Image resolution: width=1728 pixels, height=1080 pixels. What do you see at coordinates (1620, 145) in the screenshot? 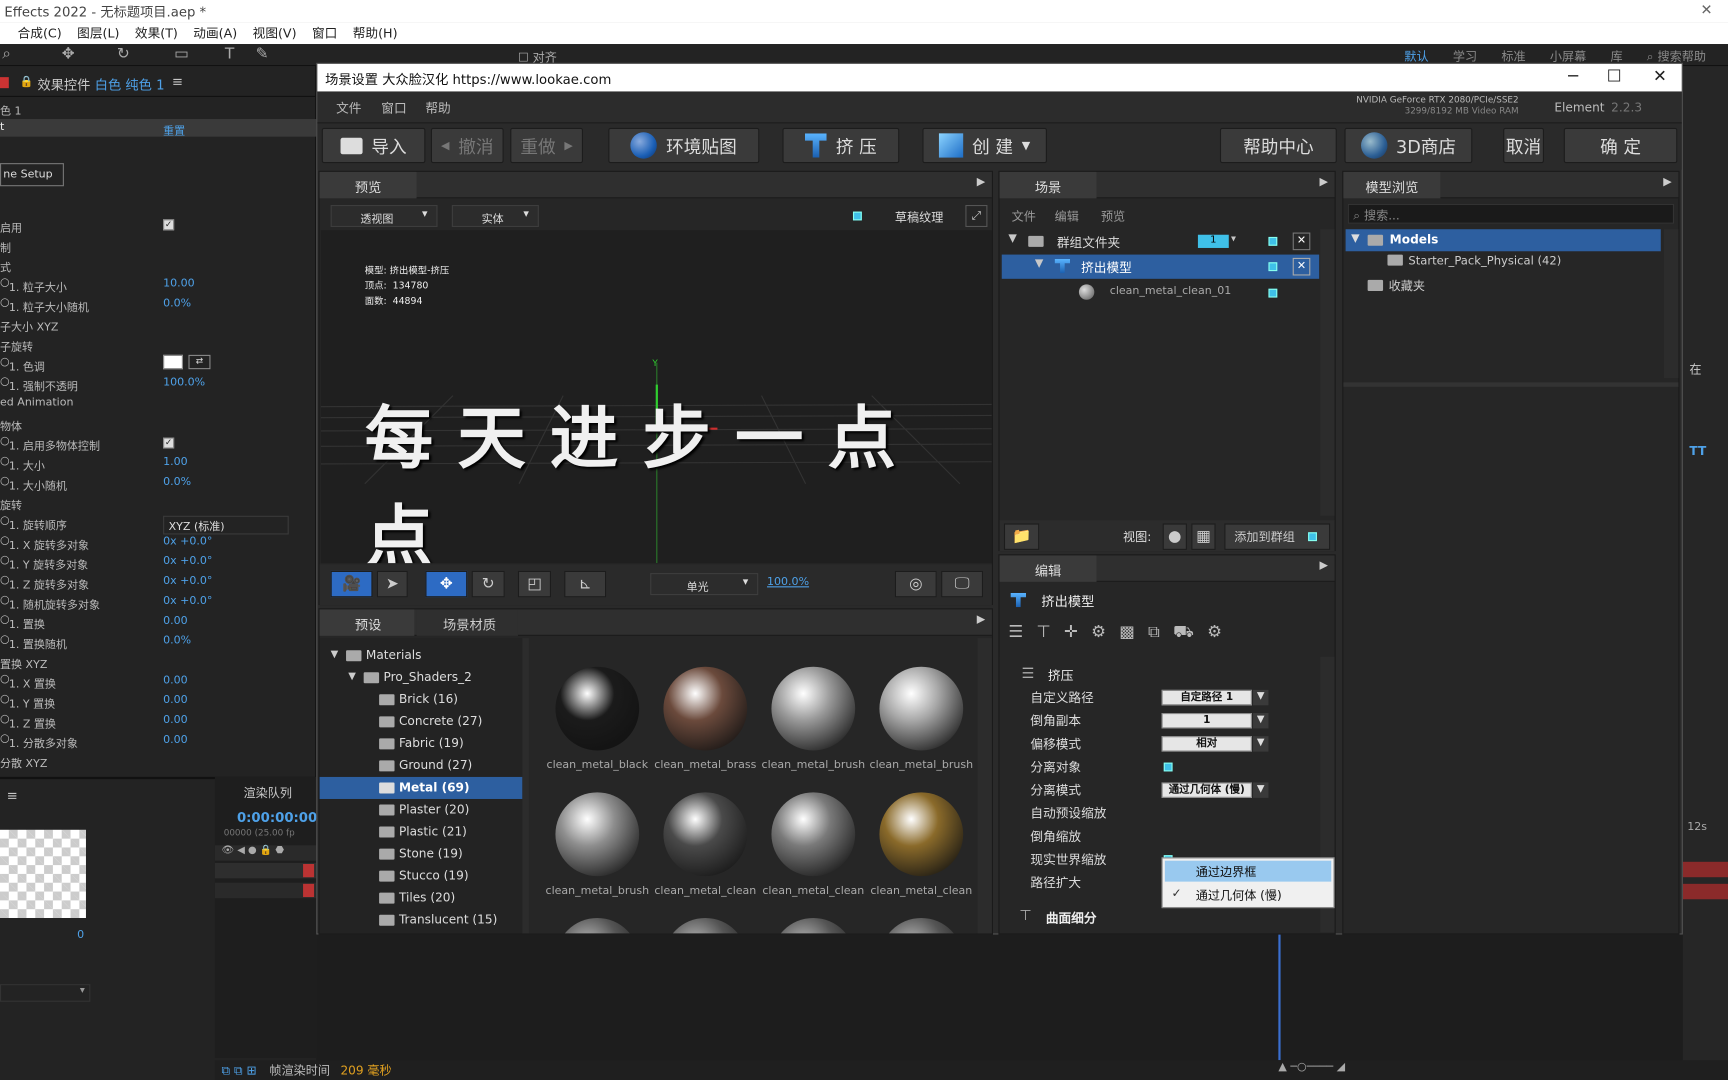
I see `ok-button: 确 定` at bounding box center [1620, 145].